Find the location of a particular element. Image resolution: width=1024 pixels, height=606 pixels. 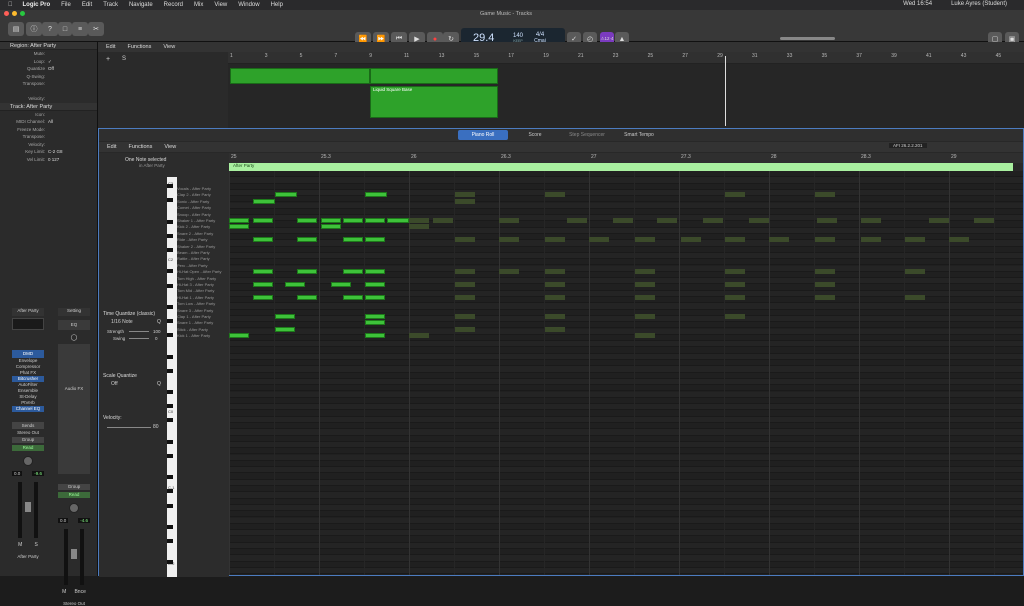

piano-keyboard: C3C2C1C0C-1C-2 is located at coordinates (172, 377).